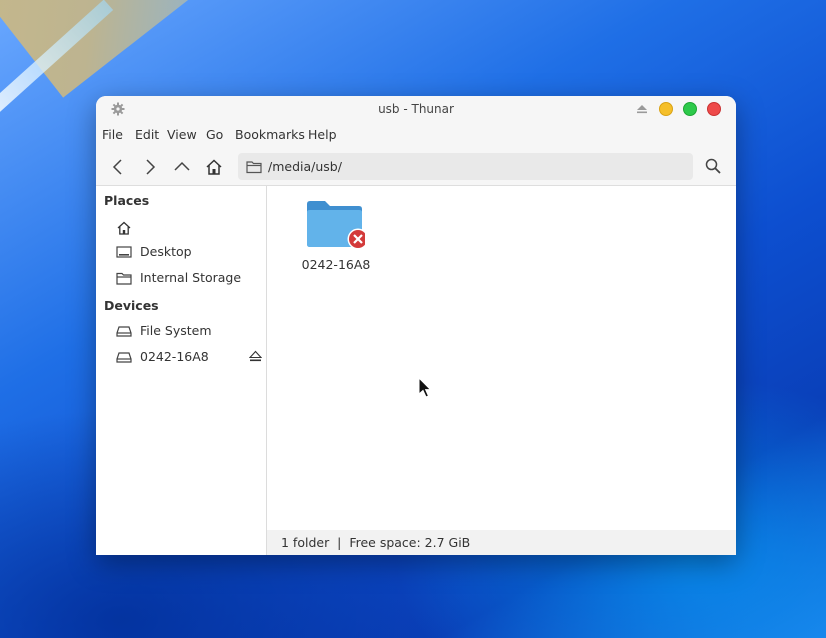  What do you see at coordinates (416, 109) in the screenshot?
I see `title-bar: usb - Thunar` at bounding box center [416, 109].